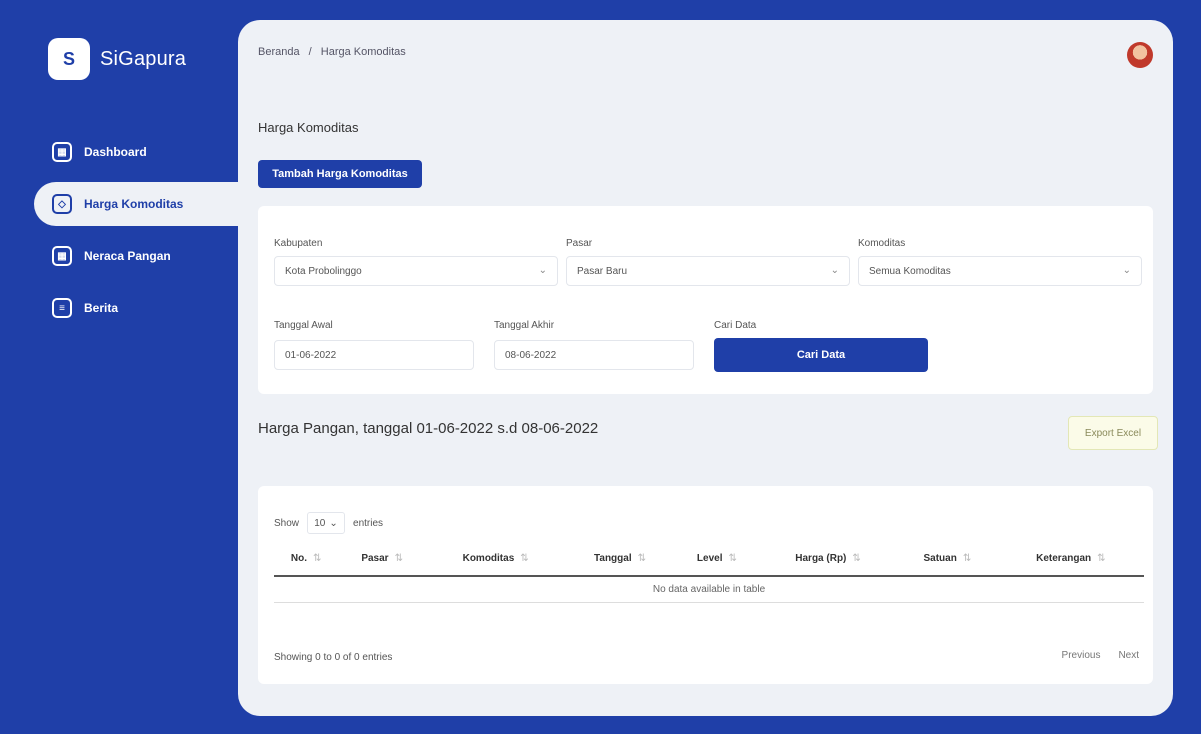 Image resolution: width=1201 pixels, height=734 pixels. I want to click on column-header-tanggal: Tanggal ⇅, so click(620, 559).